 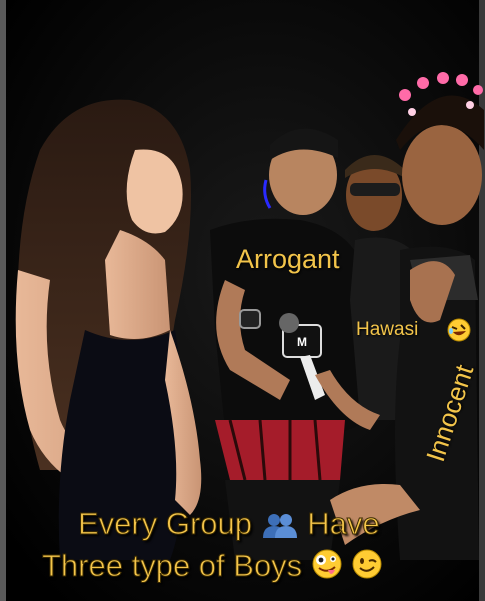 I want to click on caption-line1: Every Group Have, so click(x=228, y=524).